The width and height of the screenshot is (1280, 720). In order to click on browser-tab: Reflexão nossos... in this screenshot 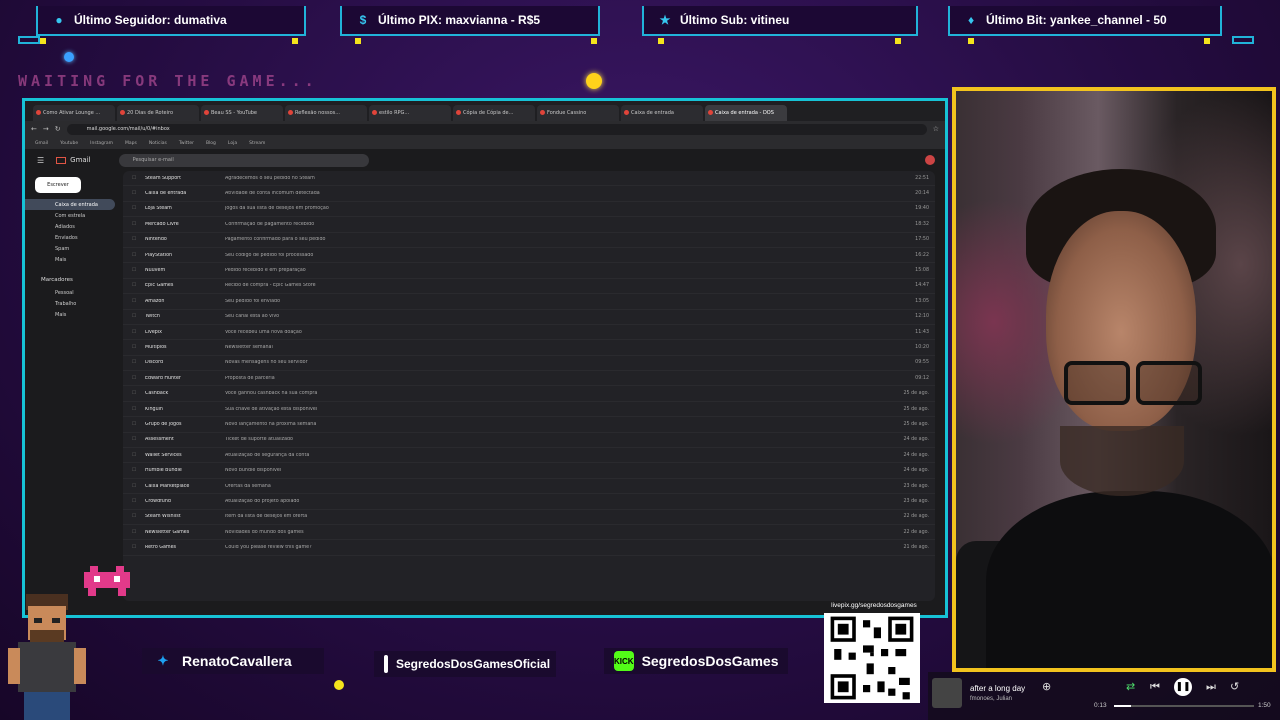, I will do `click(326, 113)`.